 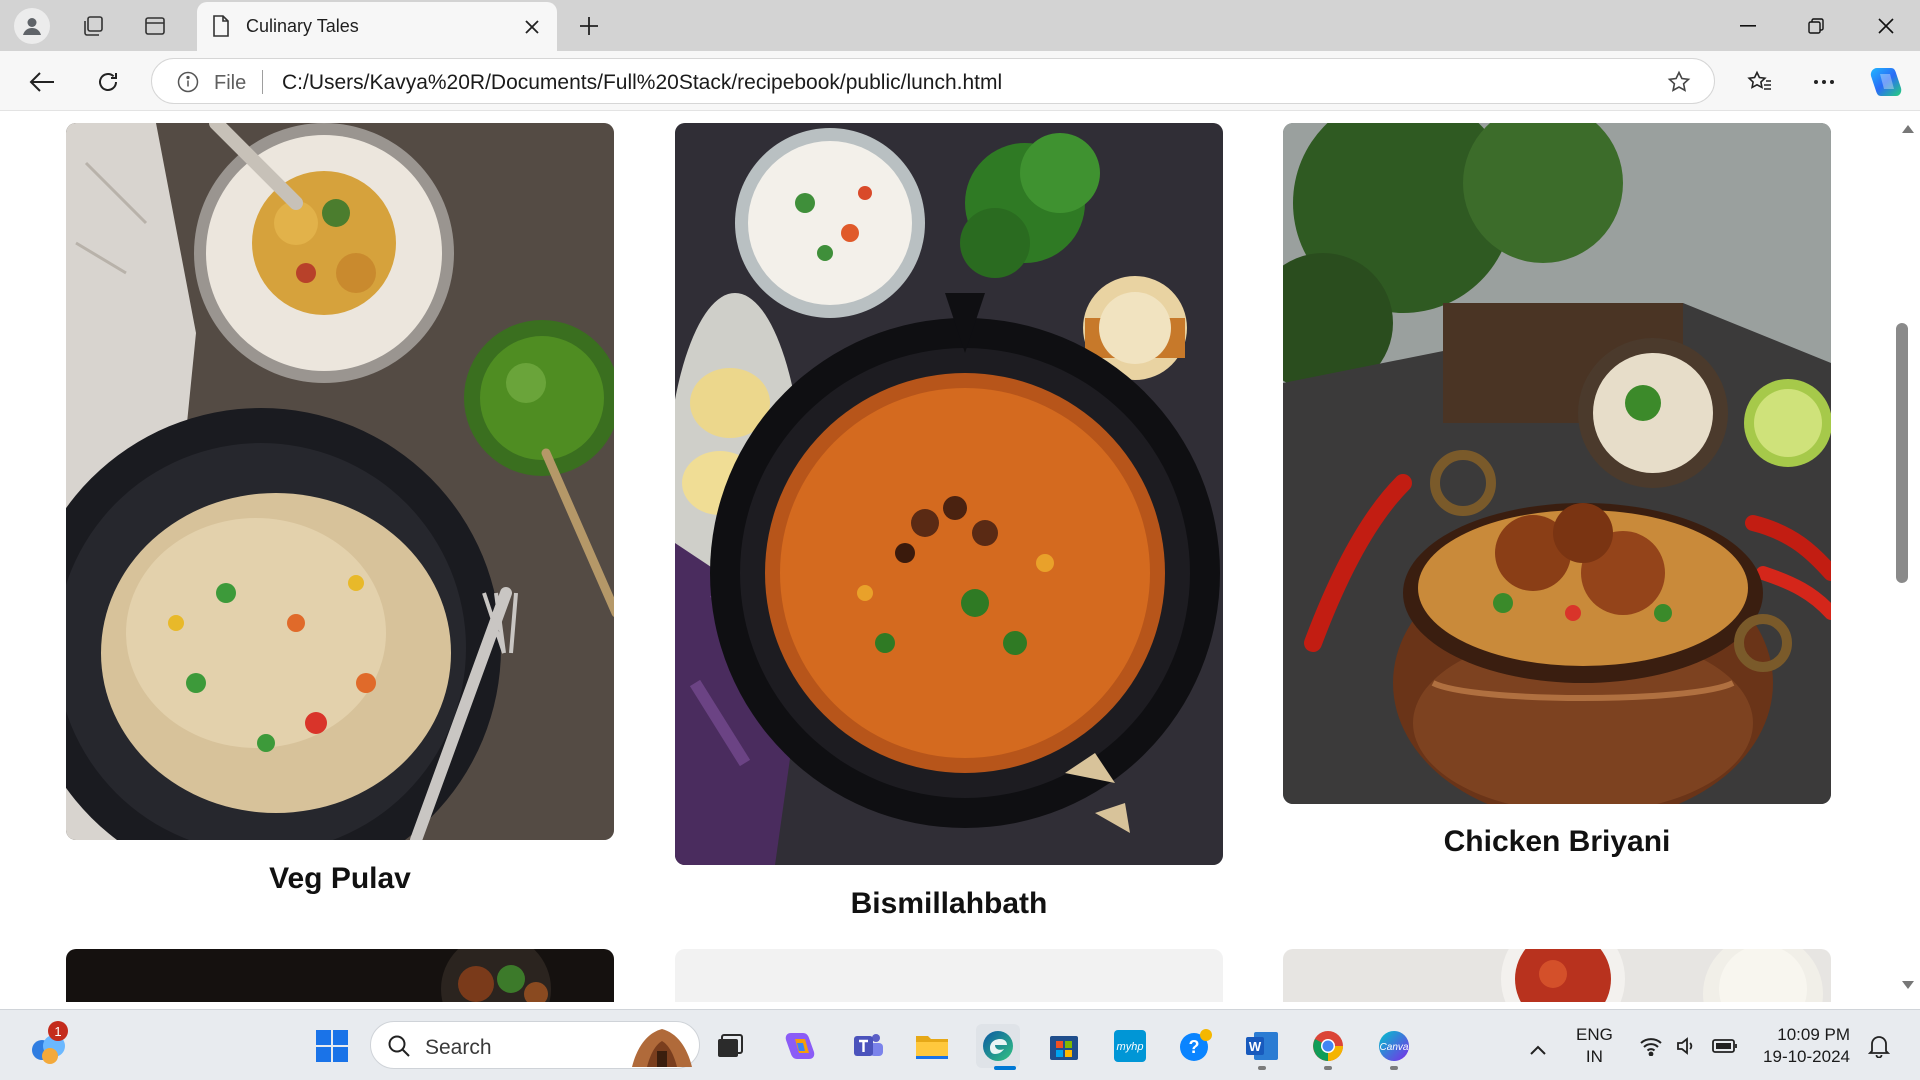 I want to click on teams-icon, so click(x=868, y=1046).